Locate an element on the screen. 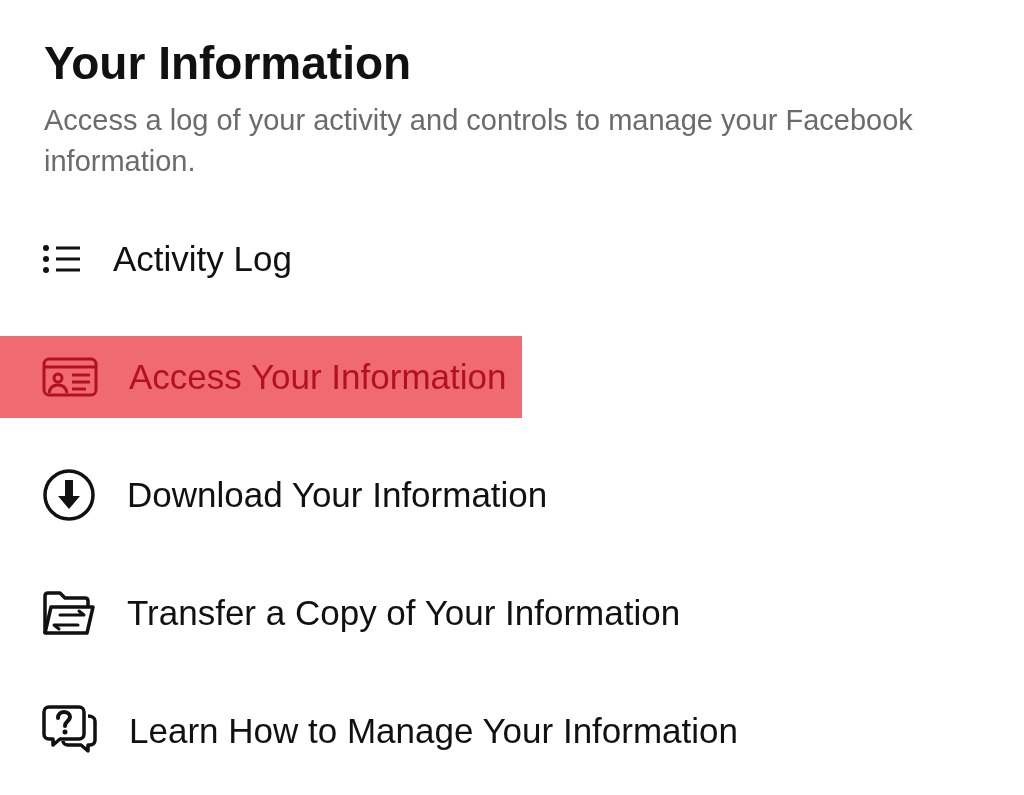 Image resolution: width=1024 pixels, height=795 pixels. menu-item-label: Access Your Information is located at coordinates (318, 377).